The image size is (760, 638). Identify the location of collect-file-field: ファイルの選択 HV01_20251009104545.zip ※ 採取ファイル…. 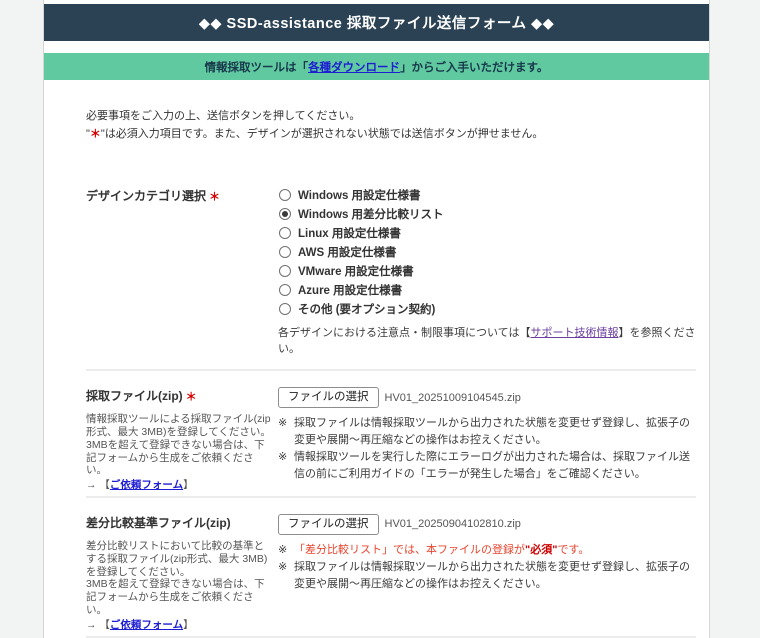
(487, 435).